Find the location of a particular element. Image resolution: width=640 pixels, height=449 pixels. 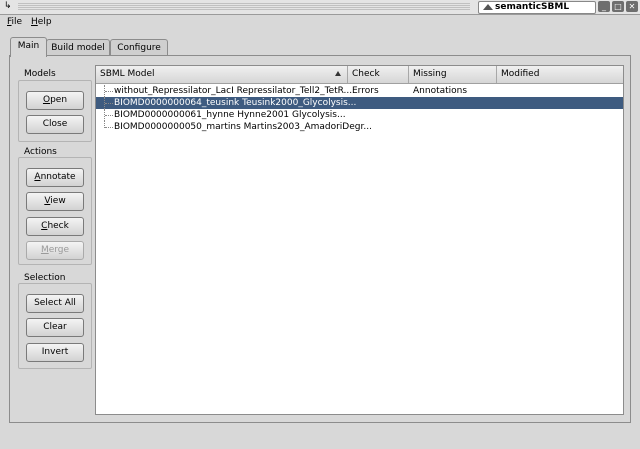

sort-ascending-icon is located at coordinates (338, 73).